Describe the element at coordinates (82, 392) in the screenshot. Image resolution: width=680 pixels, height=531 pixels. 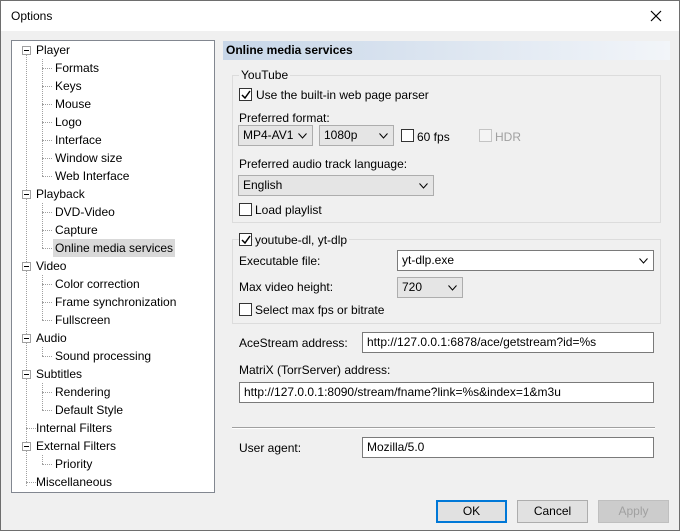
I see `tree-item-rendering: Rendering` at that location.